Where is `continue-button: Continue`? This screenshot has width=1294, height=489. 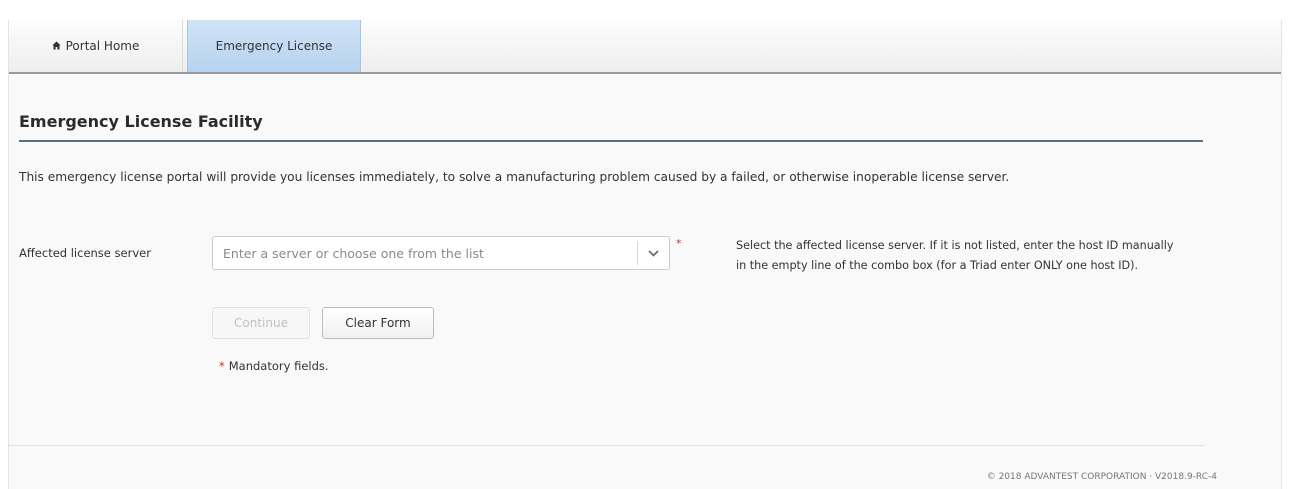
continue-button: Continue is located at coordinates (261, 323).